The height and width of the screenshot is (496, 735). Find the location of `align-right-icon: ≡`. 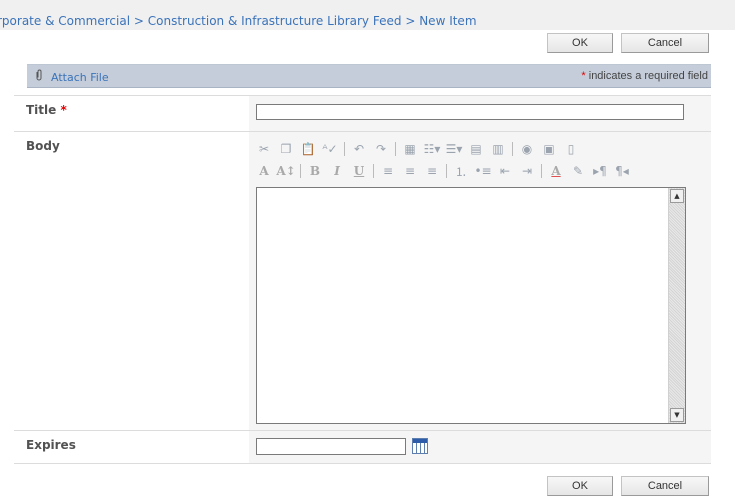

align-right-icon: ≡ is located at coordinates (432, 171).